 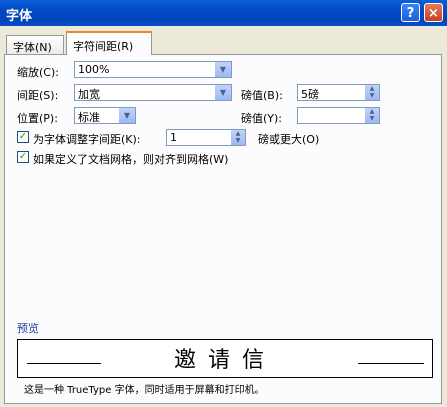 I want to click on spacing-by-value: 5磅, so click(x=310, y=94).